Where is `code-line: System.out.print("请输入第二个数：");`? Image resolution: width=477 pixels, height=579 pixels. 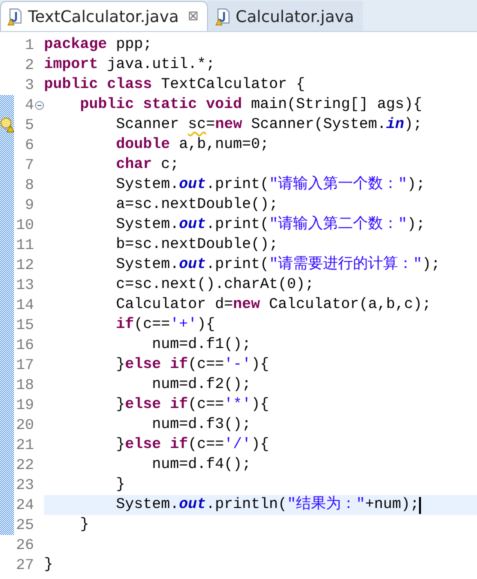 code-line: System.out.print("请输入第二个数："); is located at coordinates (270, 225).